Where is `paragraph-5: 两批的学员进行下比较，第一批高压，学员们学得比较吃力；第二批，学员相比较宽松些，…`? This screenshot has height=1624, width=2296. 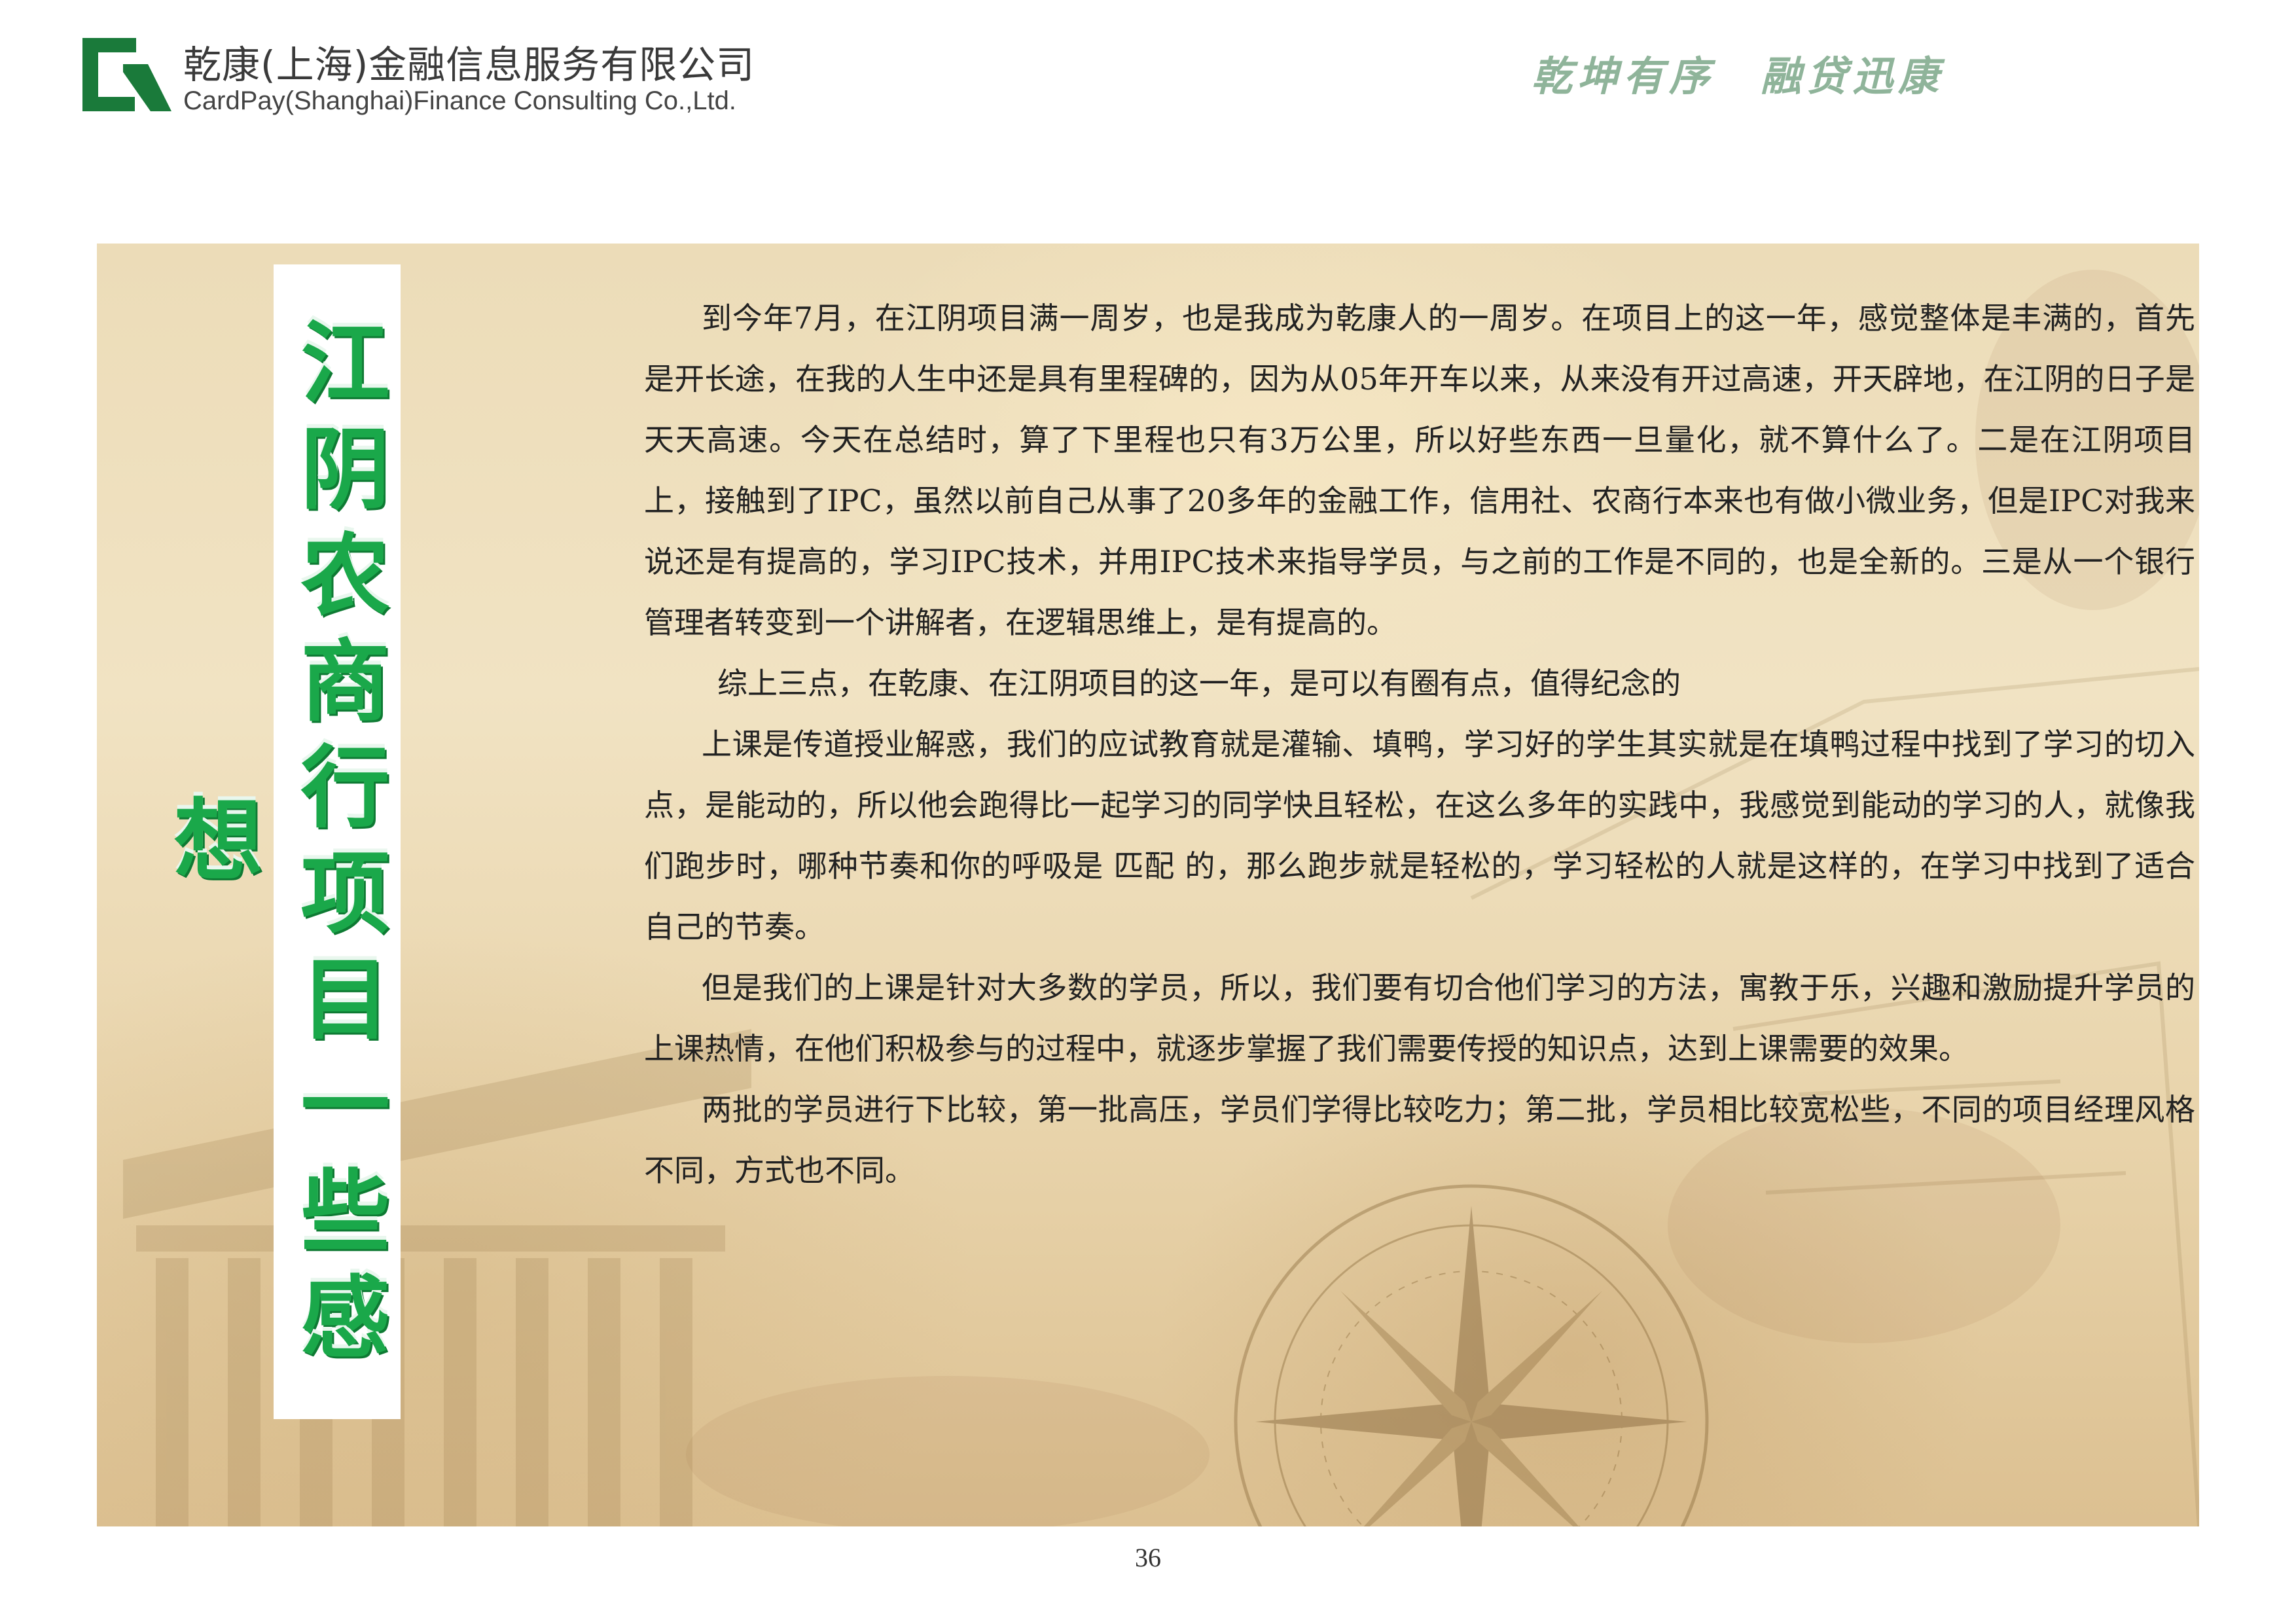
paragraph-5: 两批的学员进行下比较，第一批高压，学员们学得比较吃力；第二批，学员相比较宽松些，… is located at coordinates (1420, 1140).